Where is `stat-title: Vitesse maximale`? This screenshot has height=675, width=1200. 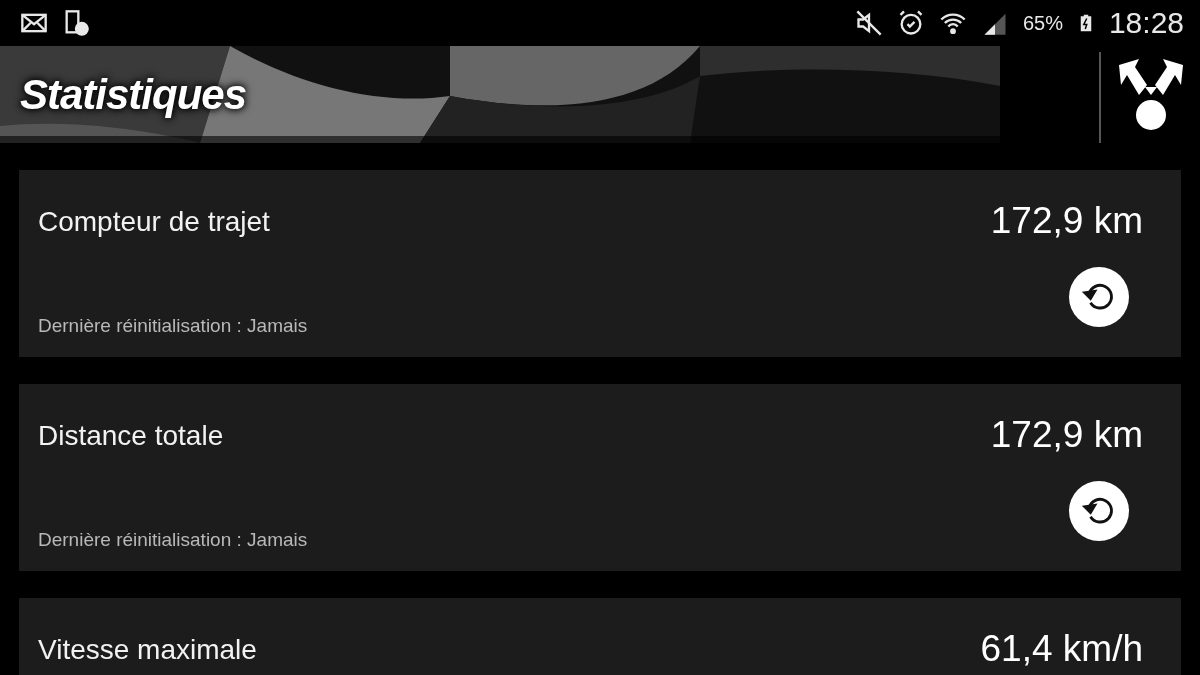 stat-title: Vitesse maximale is located at coordinates (148, 650).